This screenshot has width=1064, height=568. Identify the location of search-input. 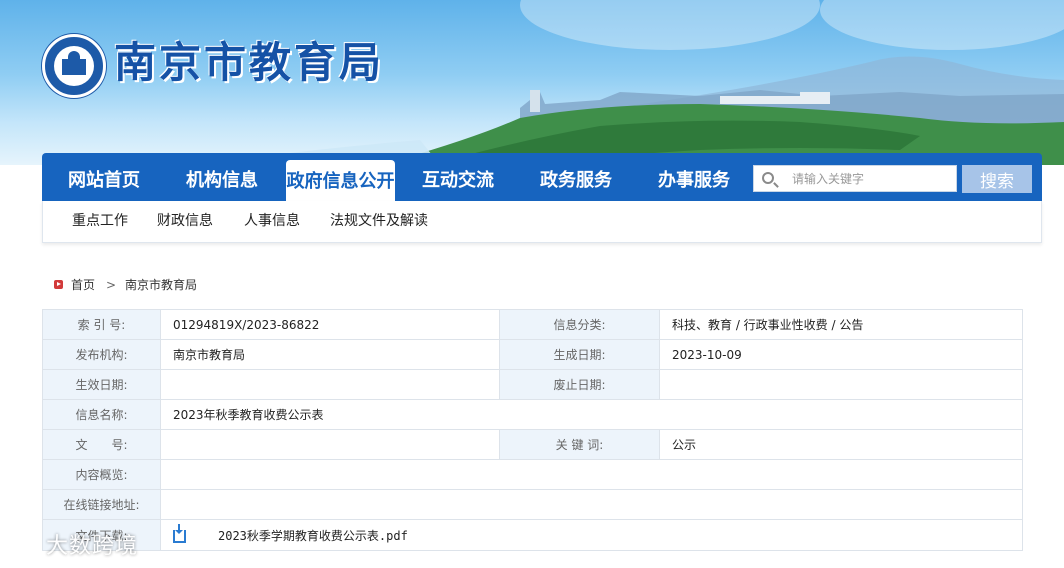
(872, 178).